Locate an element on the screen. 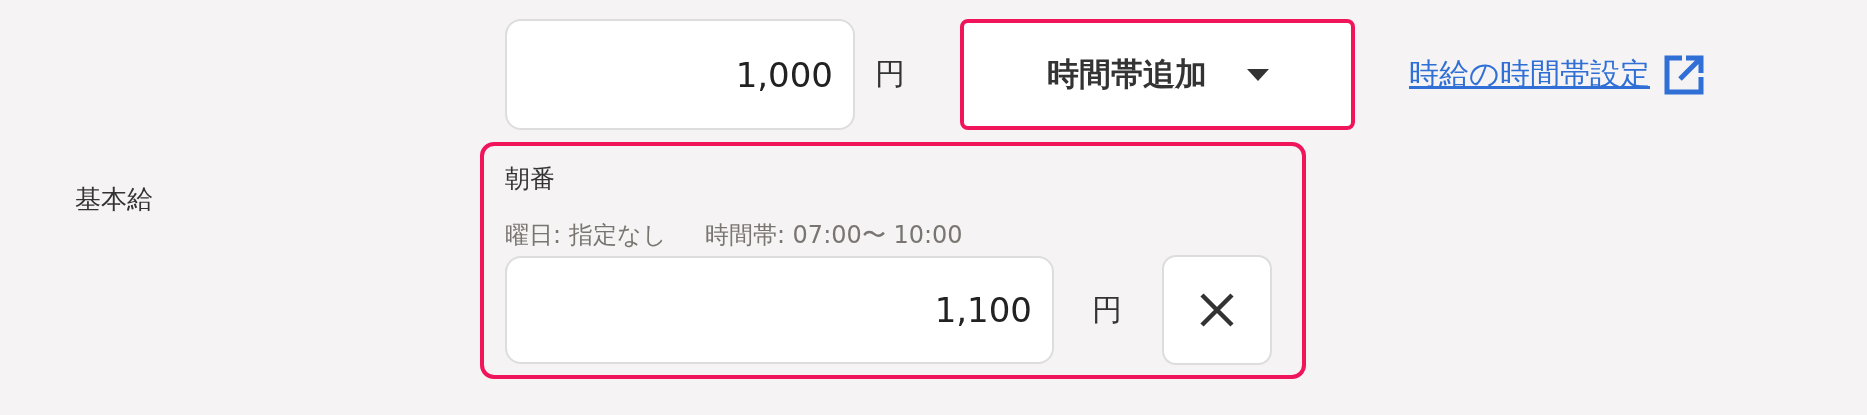  remove-button is located at coordinates (1217, 310).